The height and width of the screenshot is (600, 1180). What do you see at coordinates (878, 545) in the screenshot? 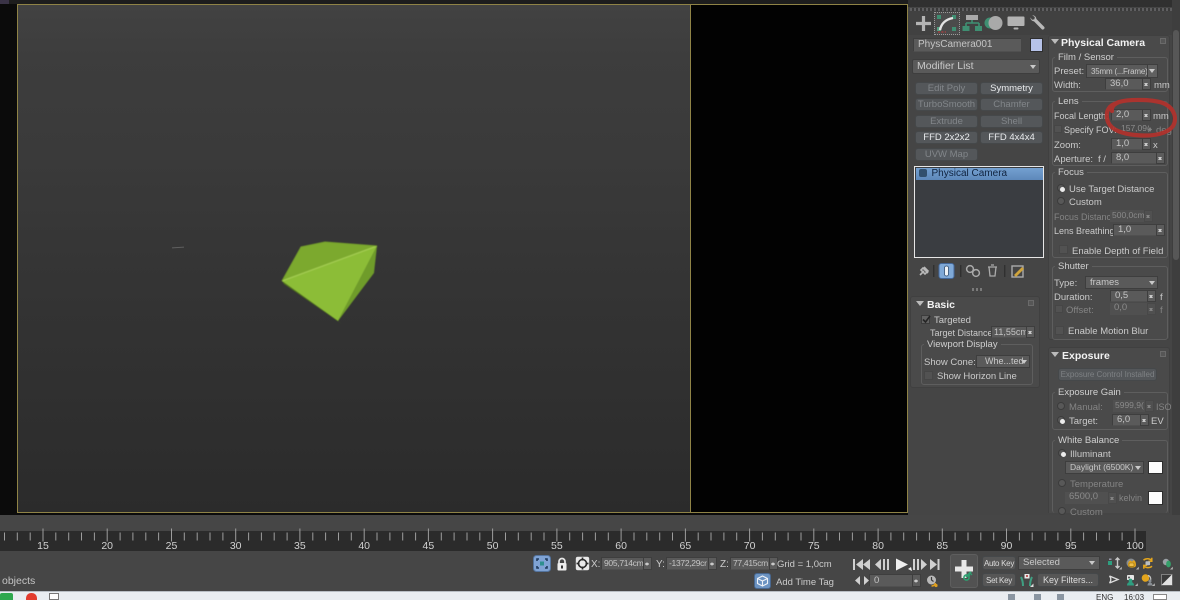
I see `svg-text: 80` at bounding box center [878, 545].